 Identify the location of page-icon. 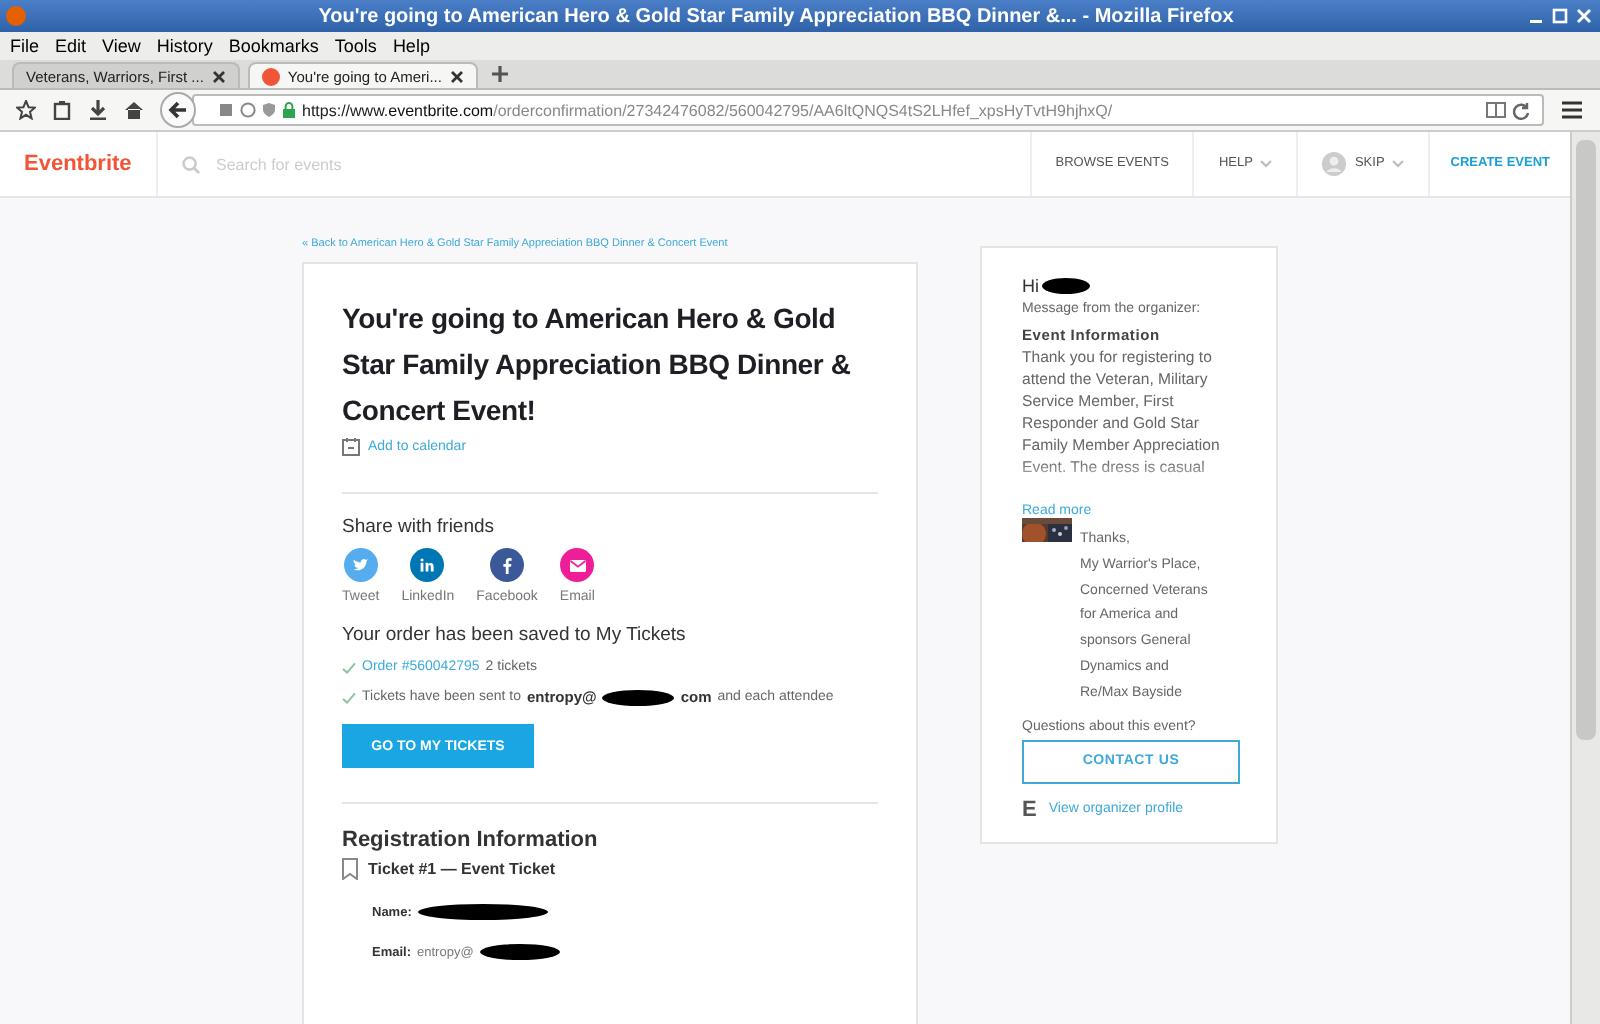
(226, 110).